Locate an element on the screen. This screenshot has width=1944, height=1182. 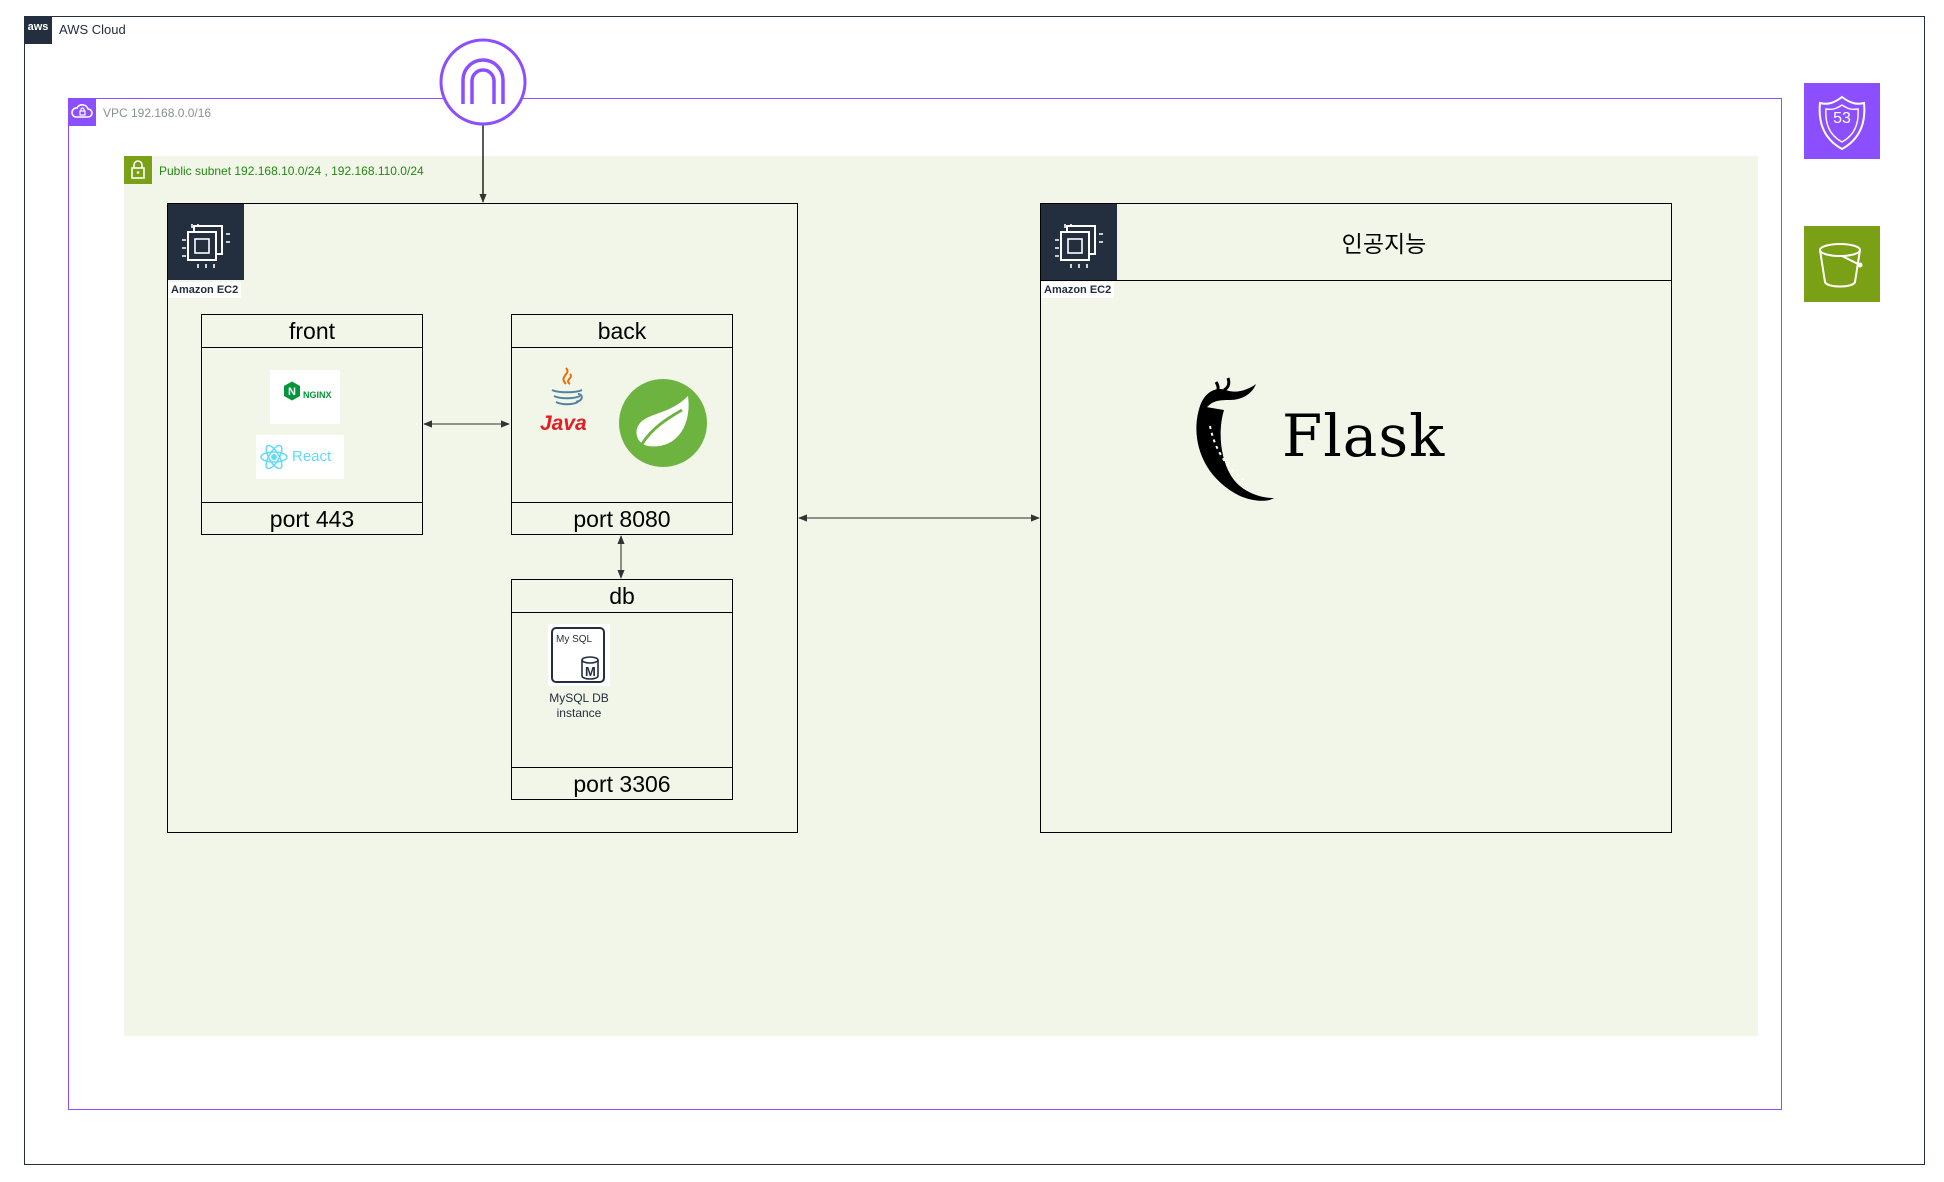
internet-gateway-icon is located at coordinates (483, 82).